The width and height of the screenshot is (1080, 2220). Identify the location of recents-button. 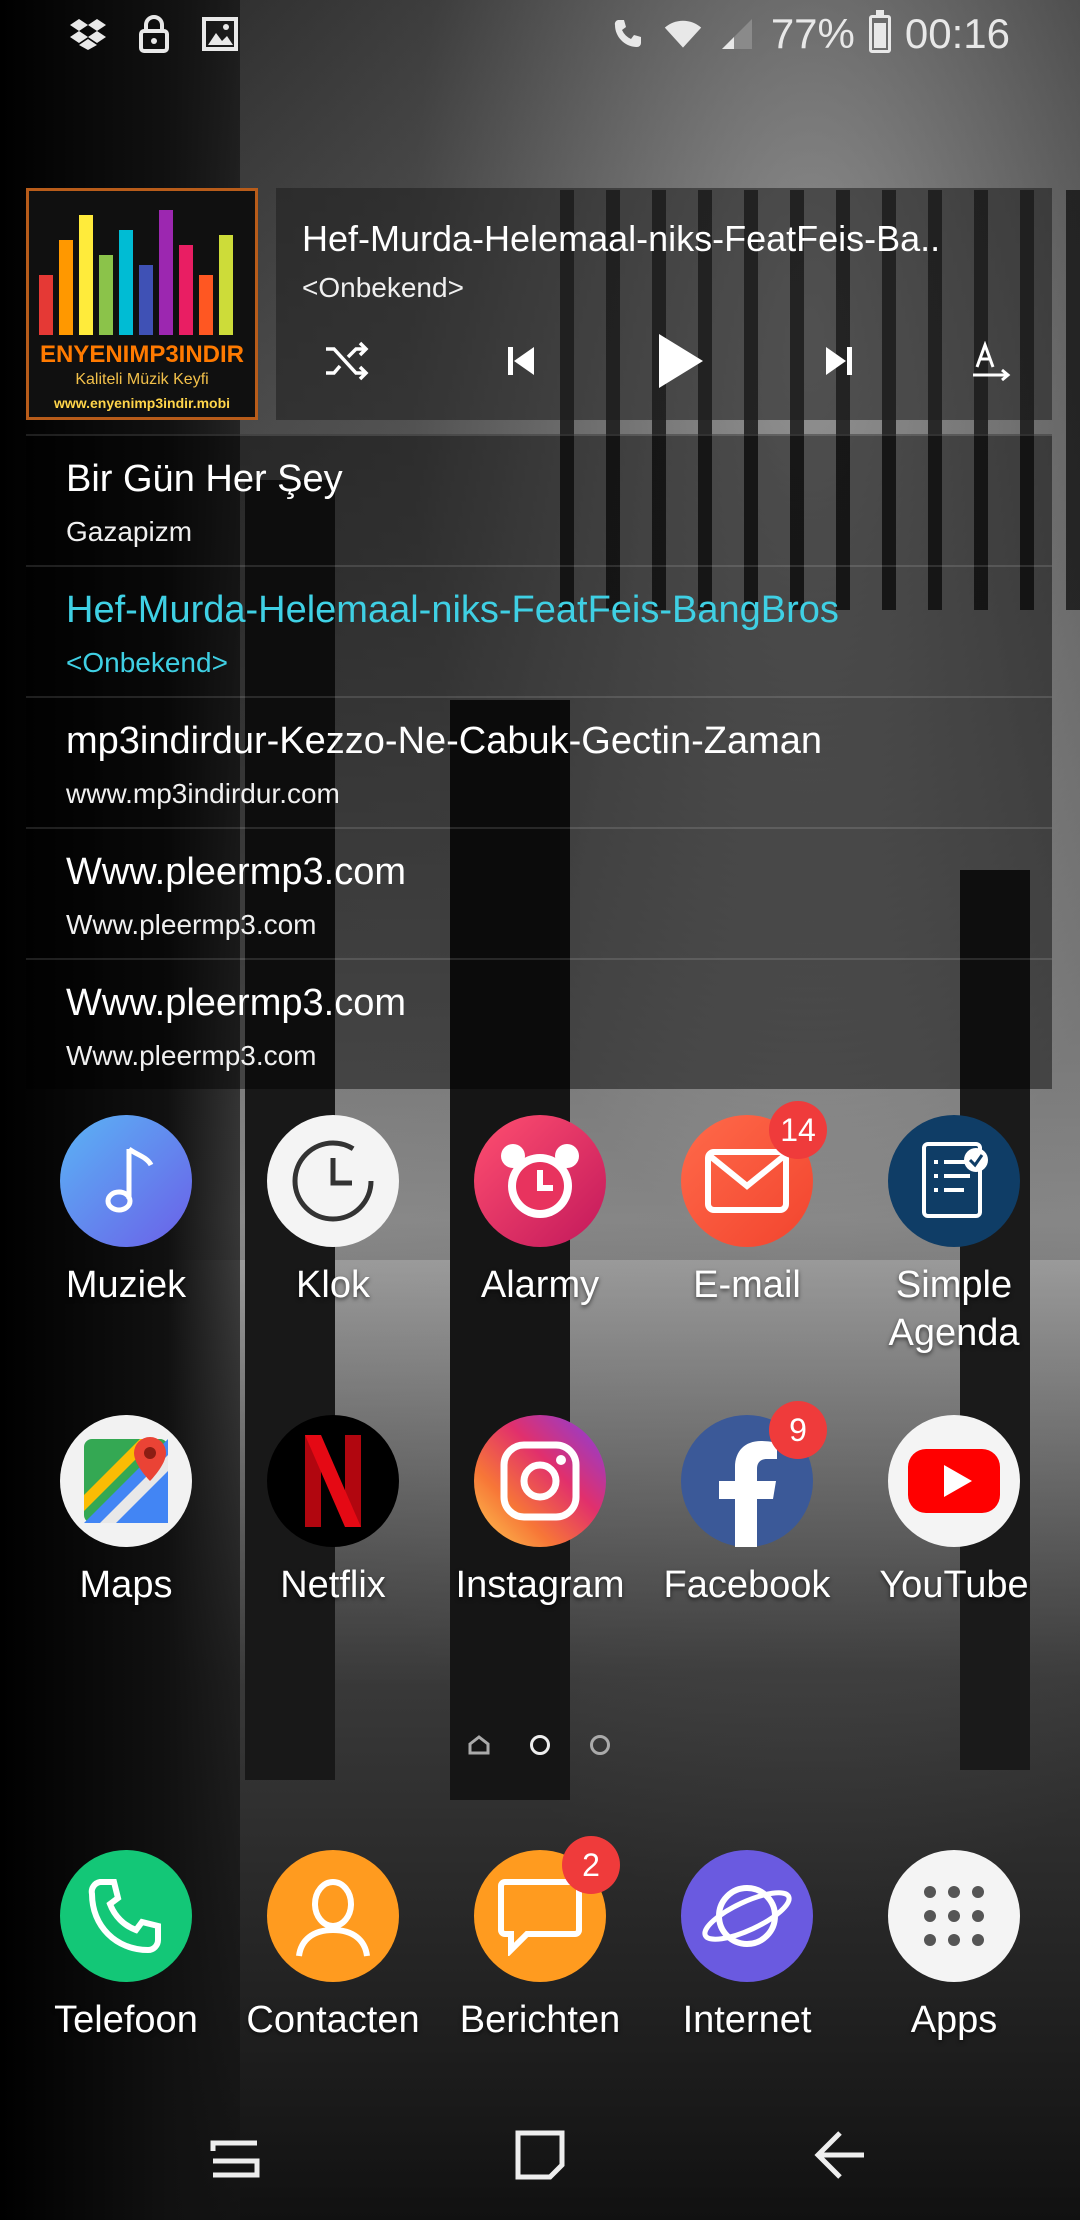
(235, 2155).